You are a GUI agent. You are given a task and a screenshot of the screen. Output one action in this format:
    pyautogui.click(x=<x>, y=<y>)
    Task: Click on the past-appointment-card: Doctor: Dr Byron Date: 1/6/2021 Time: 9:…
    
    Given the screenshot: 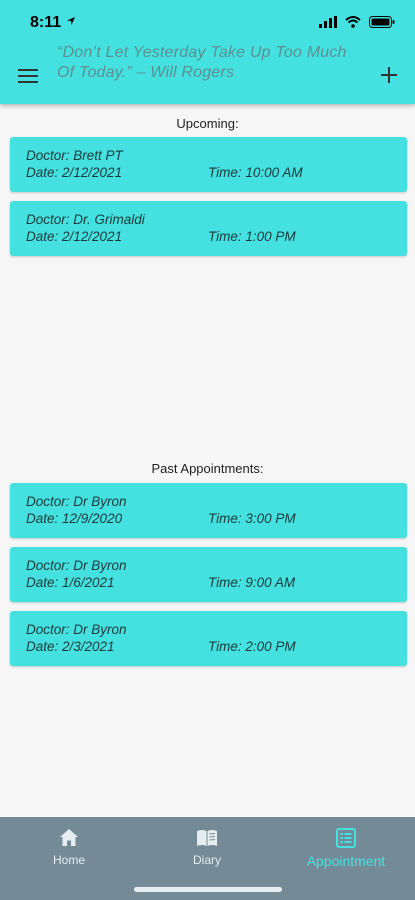 What is the action you would take?
    pyautogui.click(x=208, y=574)
    